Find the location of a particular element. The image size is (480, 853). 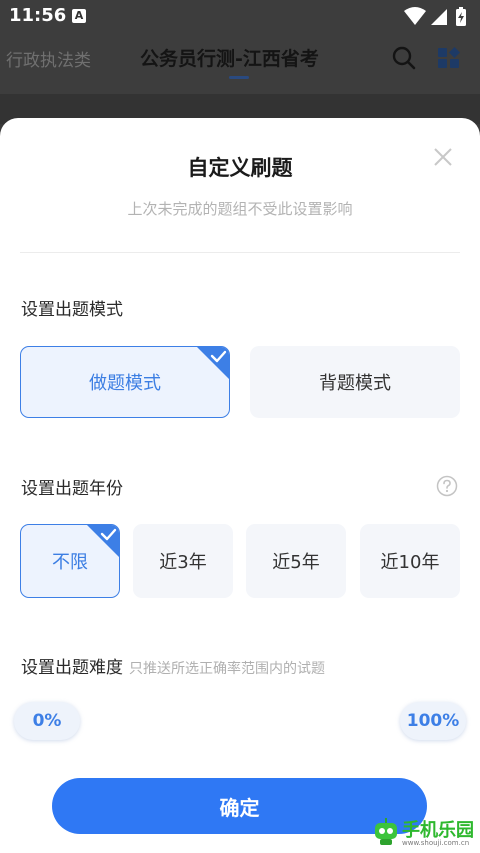

confirm-button: 确定 is located at coordinates (239, 806).